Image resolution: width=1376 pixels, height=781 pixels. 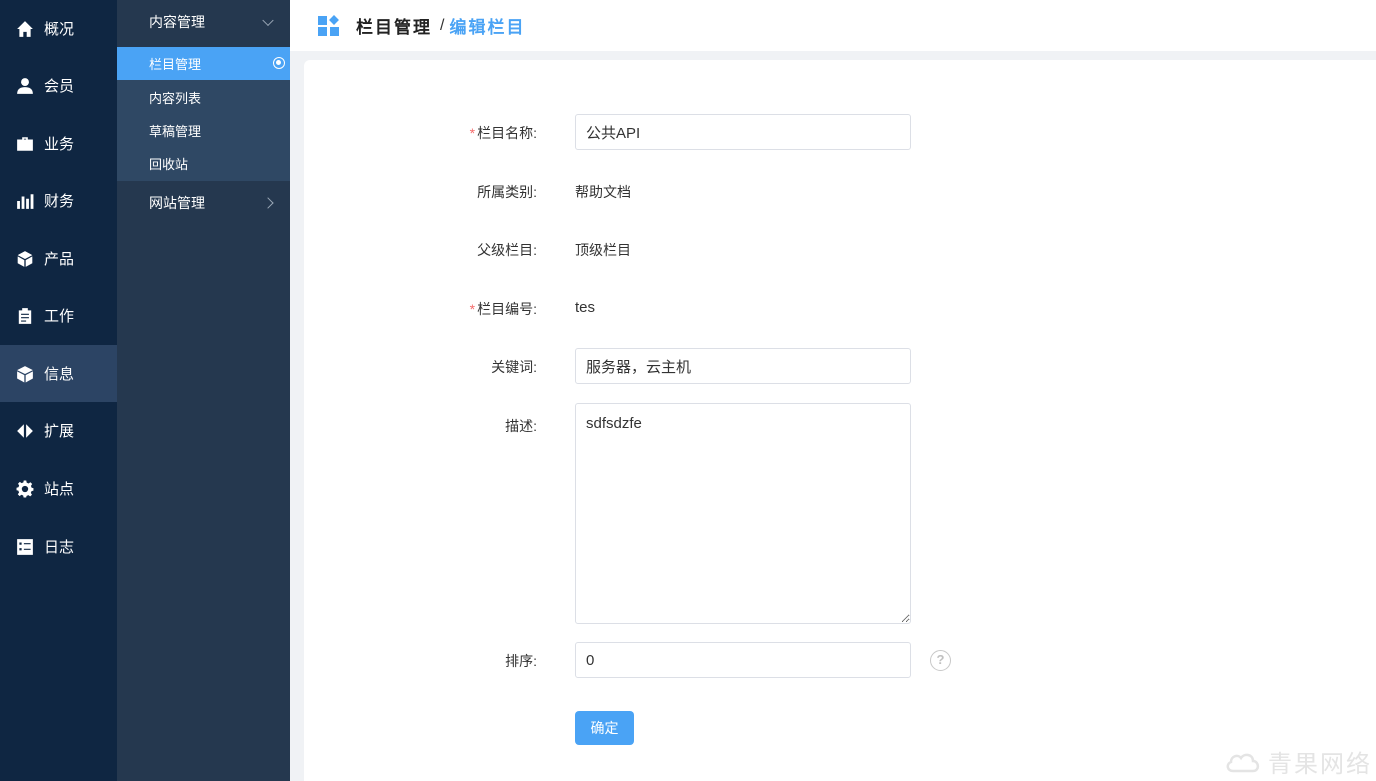 I want to click on nav-label: 会员, so click(x=59, y=86).